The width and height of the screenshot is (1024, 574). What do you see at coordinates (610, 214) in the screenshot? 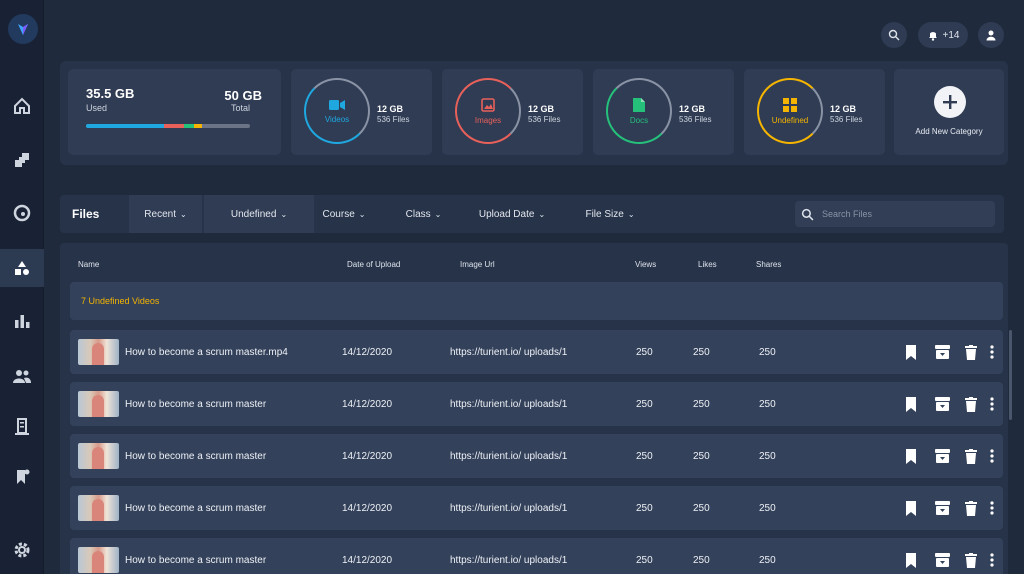
I see `filter-file-size: File Size ⌄` at bounding box center [610, 214].